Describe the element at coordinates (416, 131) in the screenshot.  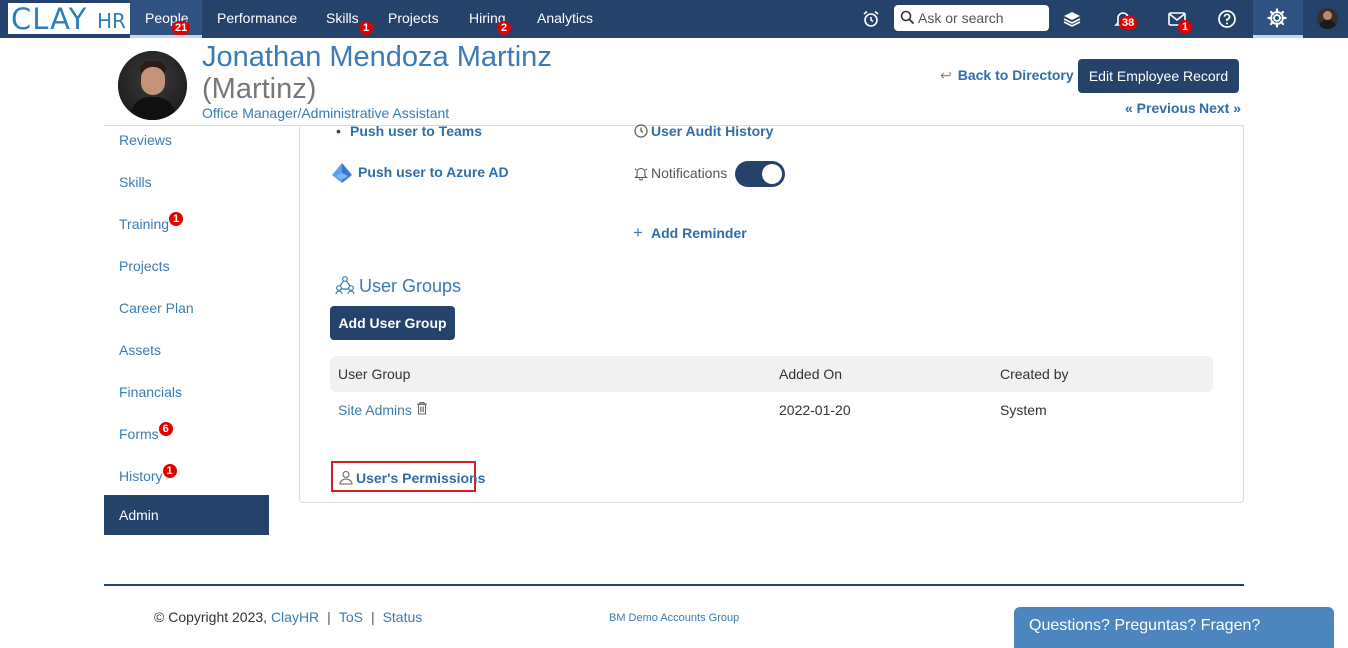
I see `push-to-teams-link: Push user to Teams` at that location.